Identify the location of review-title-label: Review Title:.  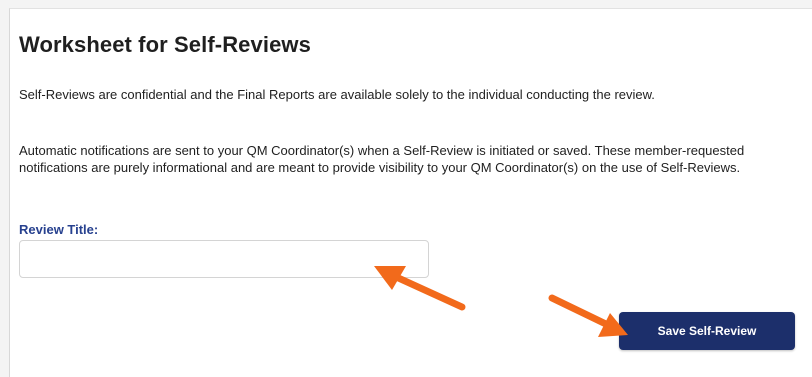
(59, 229).